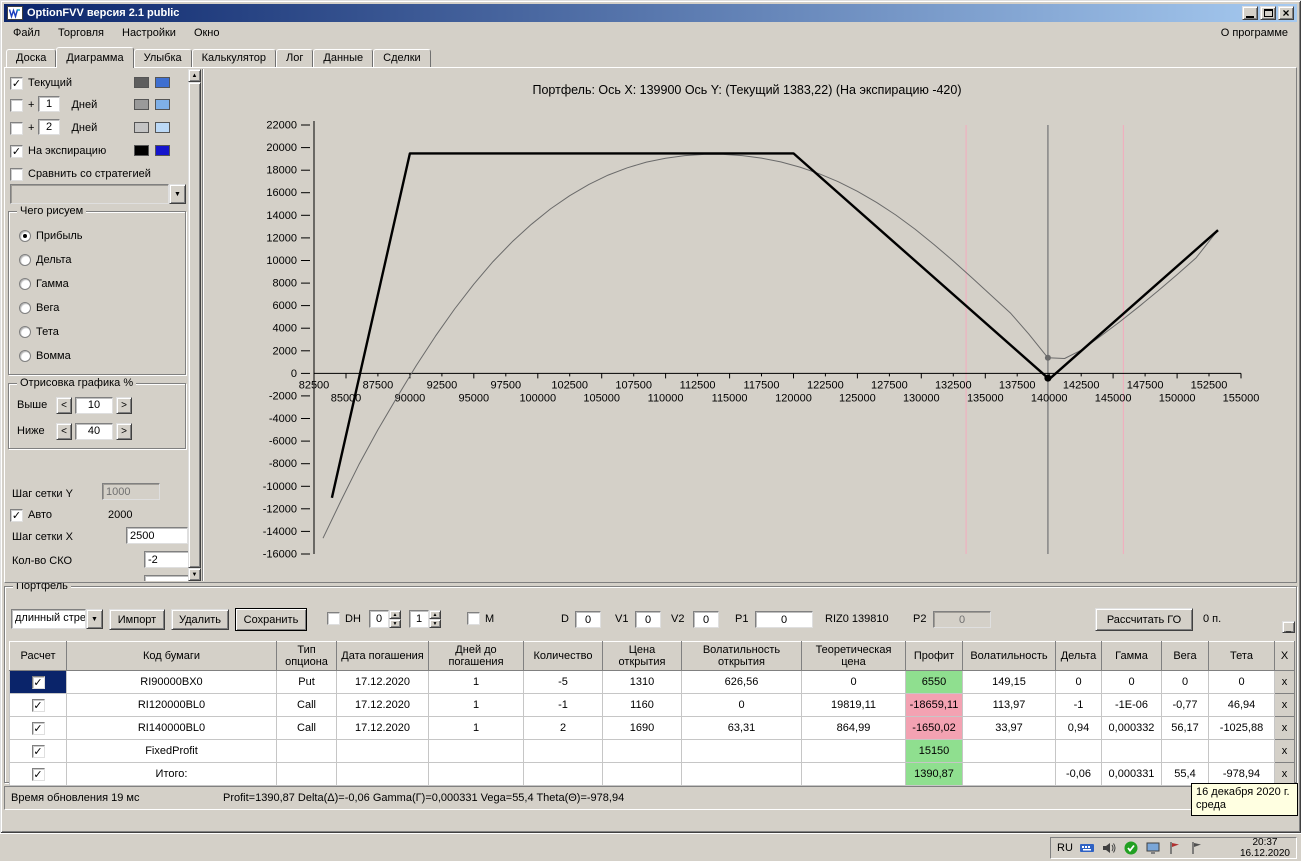  I want to click on cell: -1, so click(563, 705).